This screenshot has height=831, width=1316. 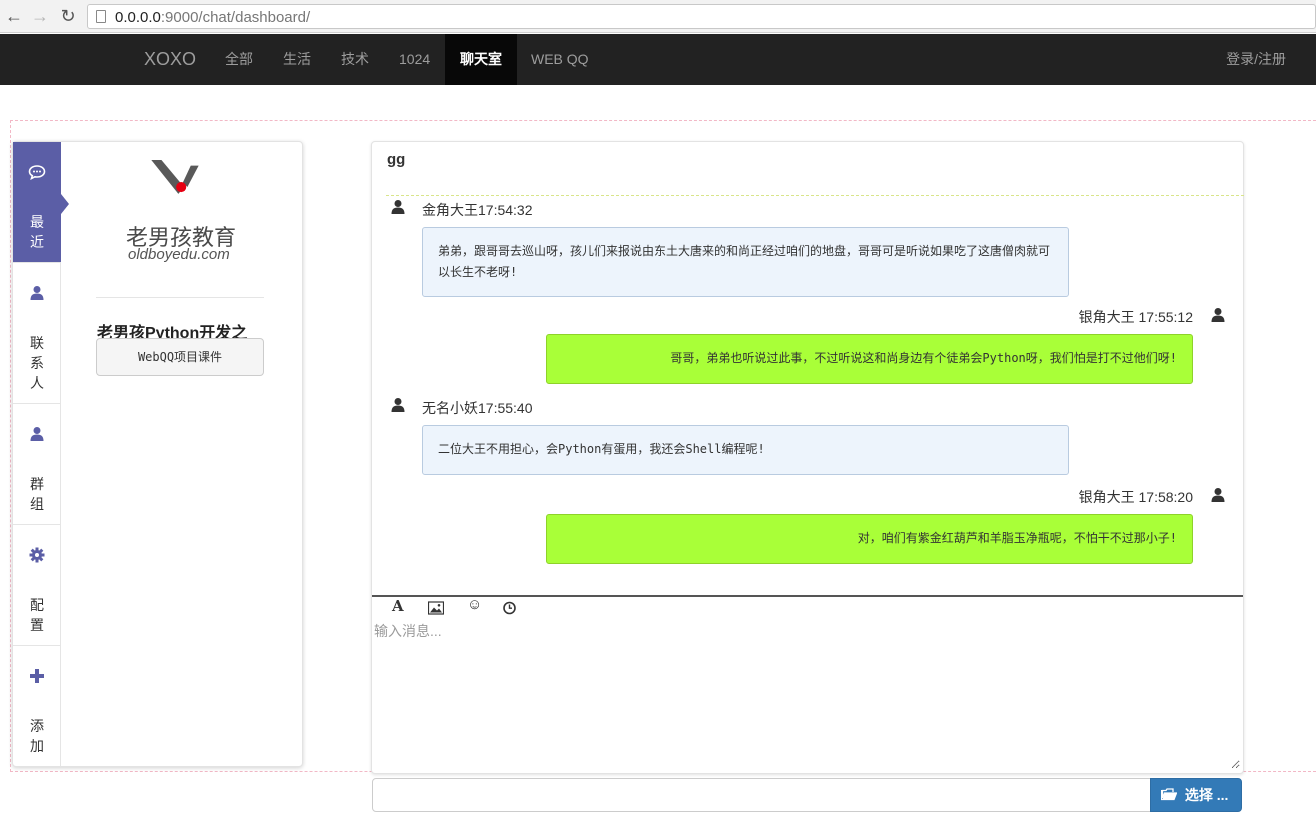 I want to click on plus-icon, so click(x=37, y=677).